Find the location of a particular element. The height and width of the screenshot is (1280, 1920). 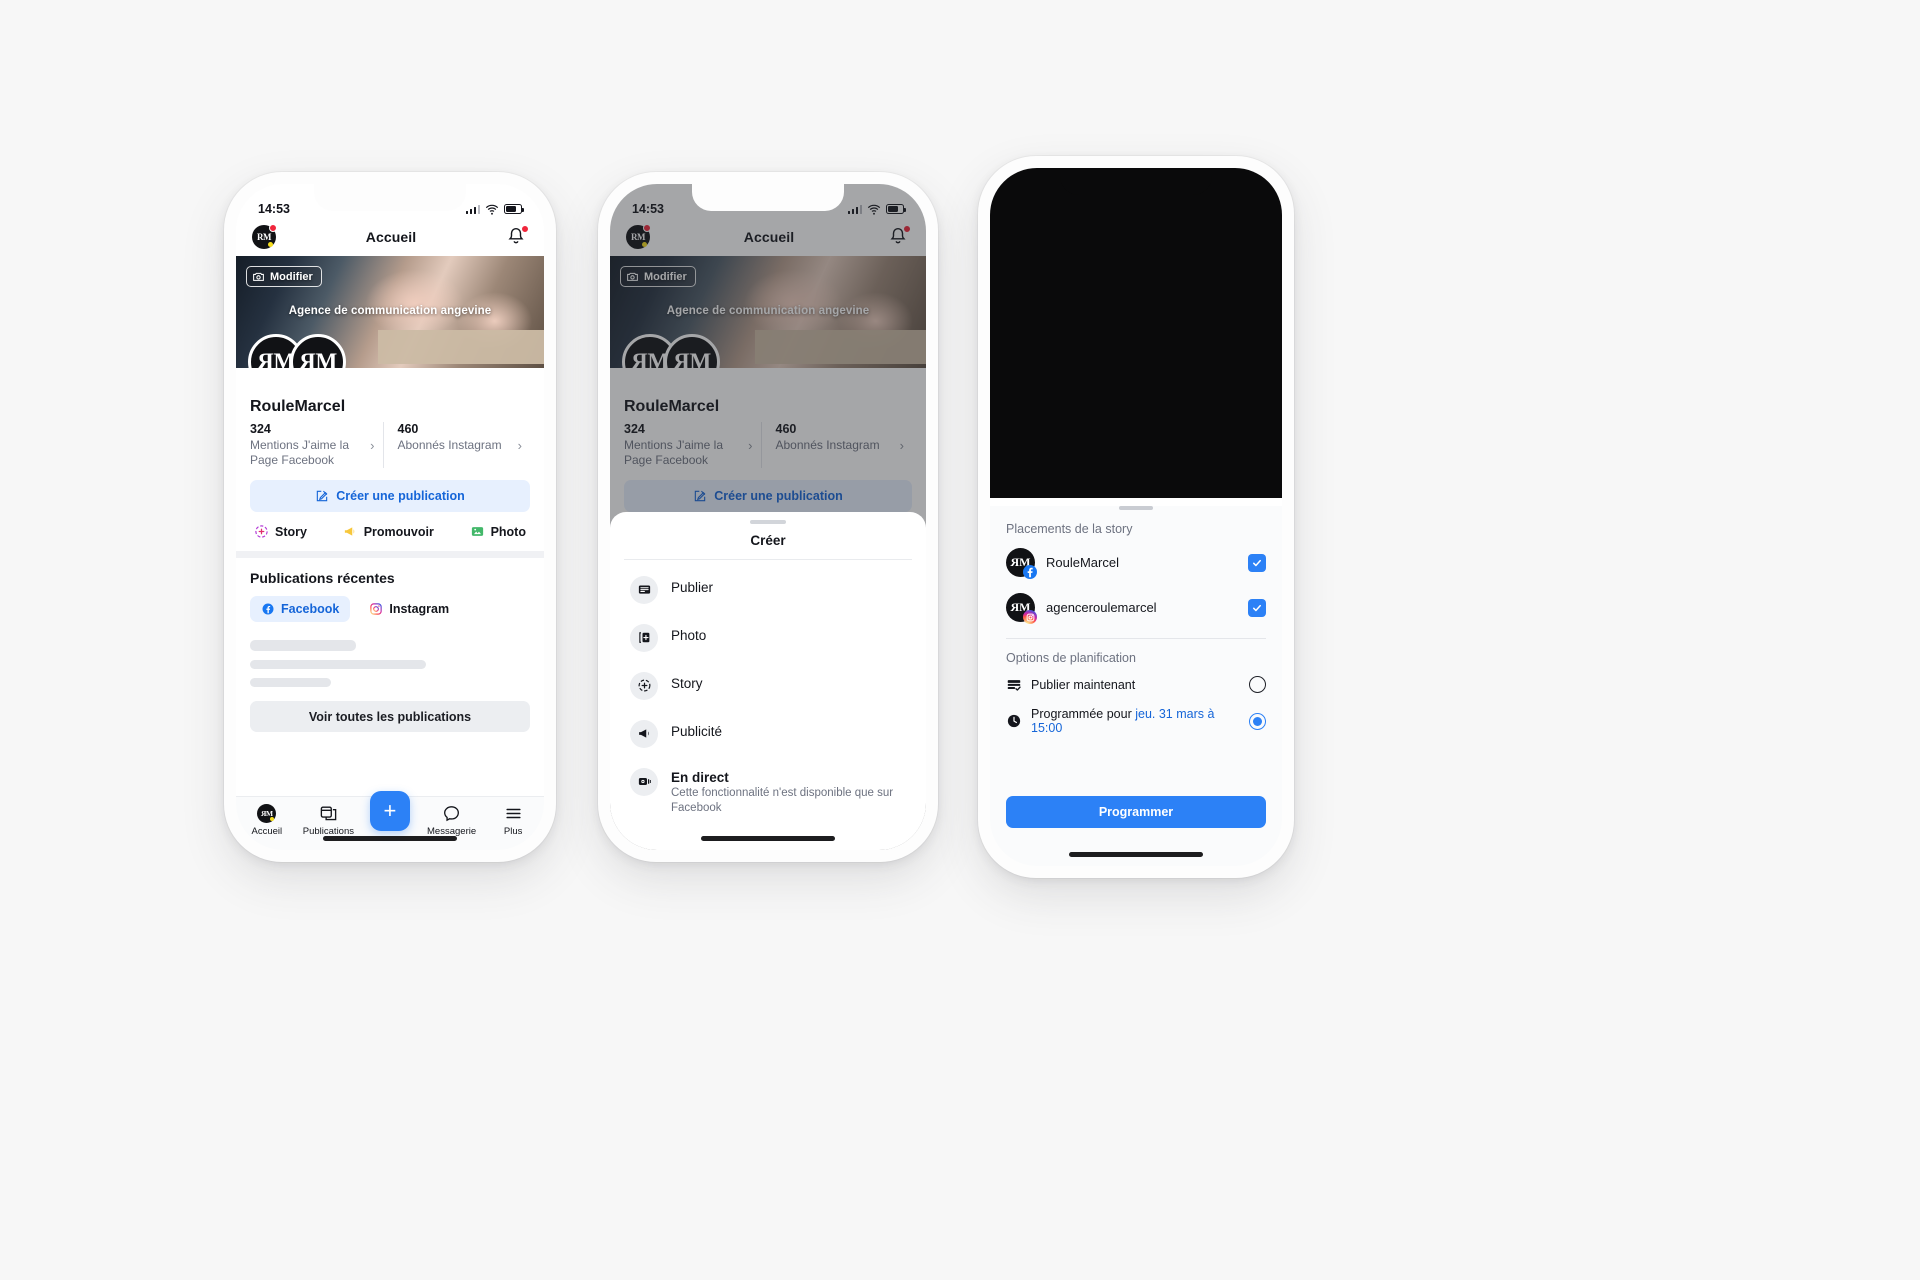

tab-publications: Publications is located at coordinates (328, 820).